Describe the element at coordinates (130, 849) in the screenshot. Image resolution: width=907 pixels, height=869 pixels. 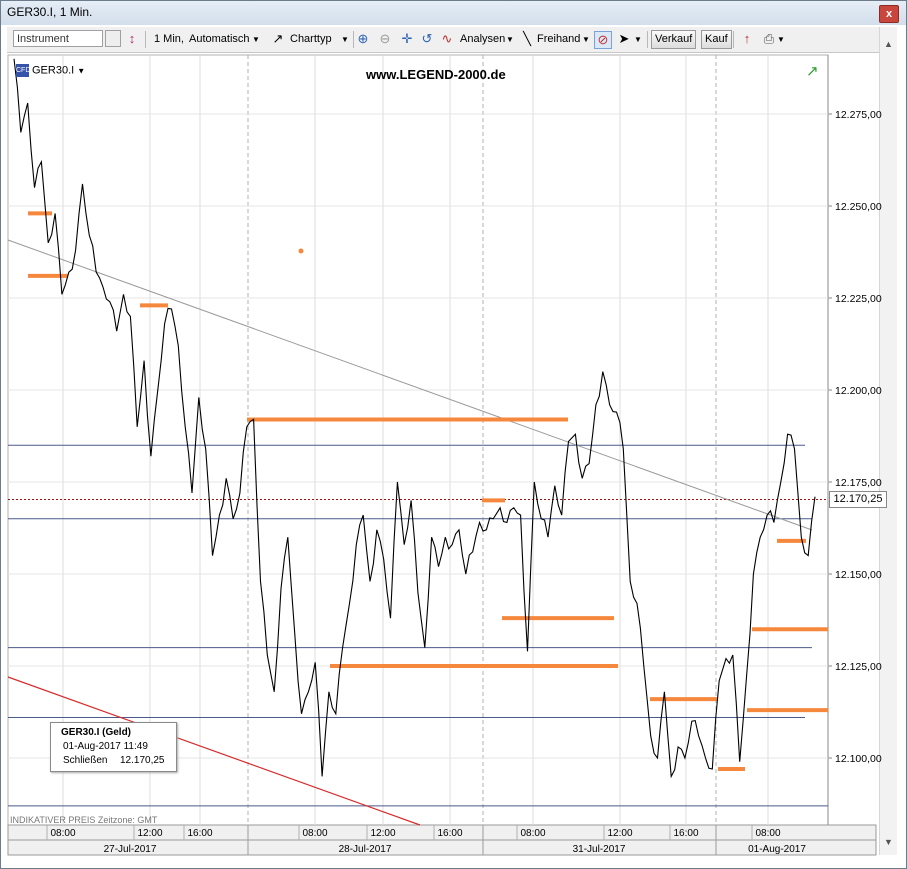
I see `x-date-label: 27-Jul-2017` at that location.